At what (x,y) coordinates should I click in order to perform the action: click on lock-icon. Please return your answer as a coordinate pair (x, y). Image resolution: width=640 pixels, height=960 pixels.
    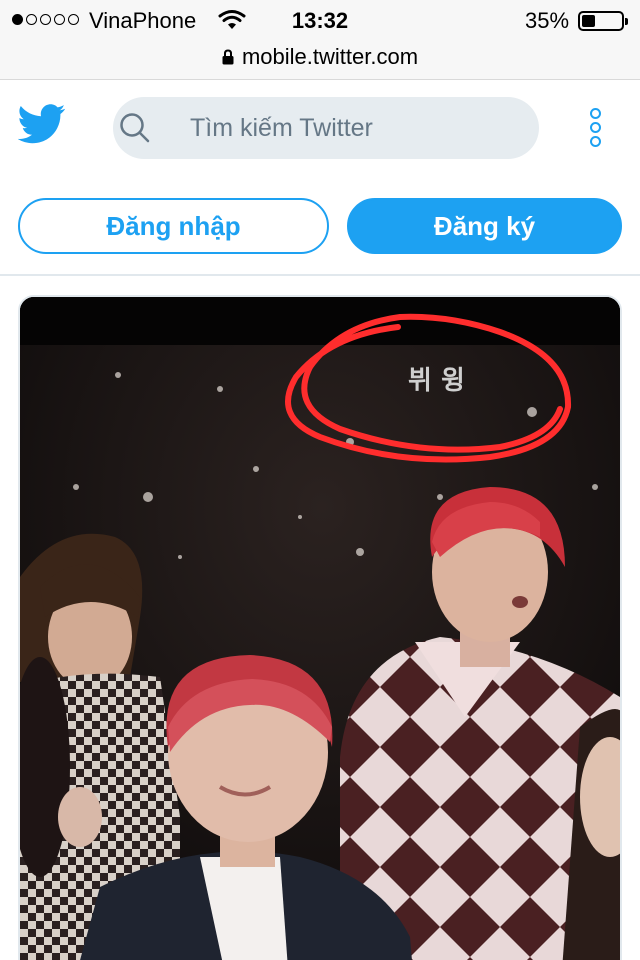
    Looking at the image, I should click on (228, 57).